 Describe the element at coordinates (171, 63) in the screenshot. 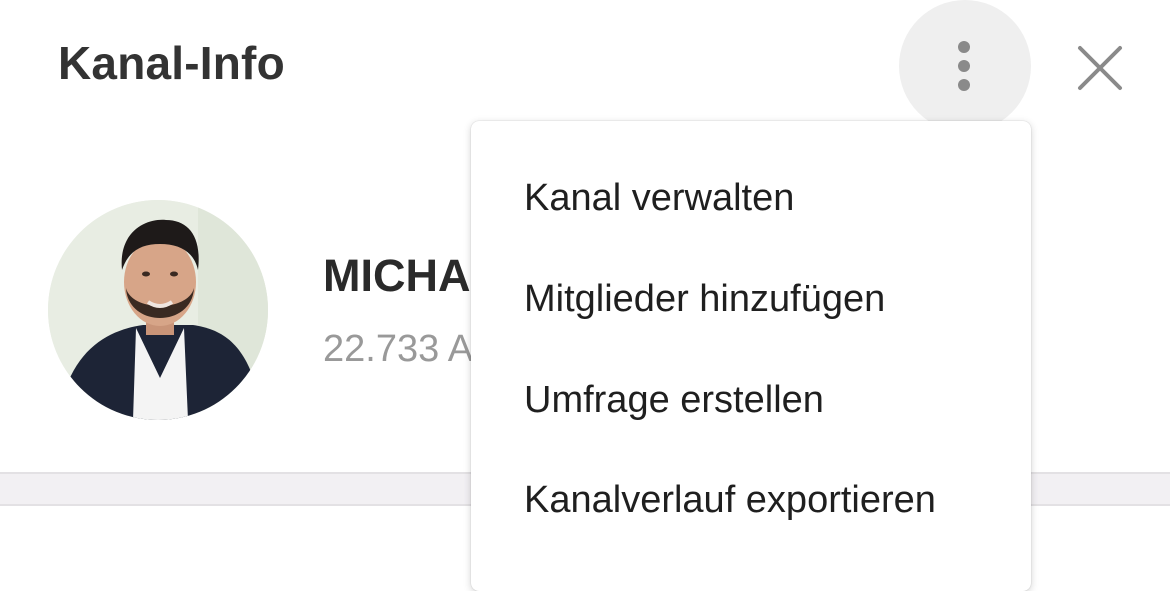

I see `page-title: Kanal-Info` at that location.